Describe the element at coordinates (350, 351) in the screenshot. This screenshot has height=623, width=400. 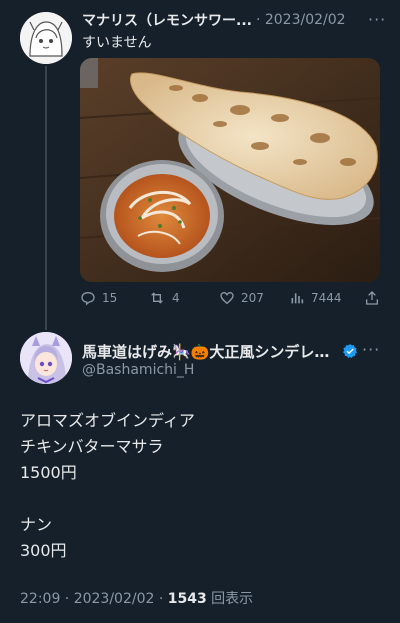
I see `verified-badge-icon` at that location.